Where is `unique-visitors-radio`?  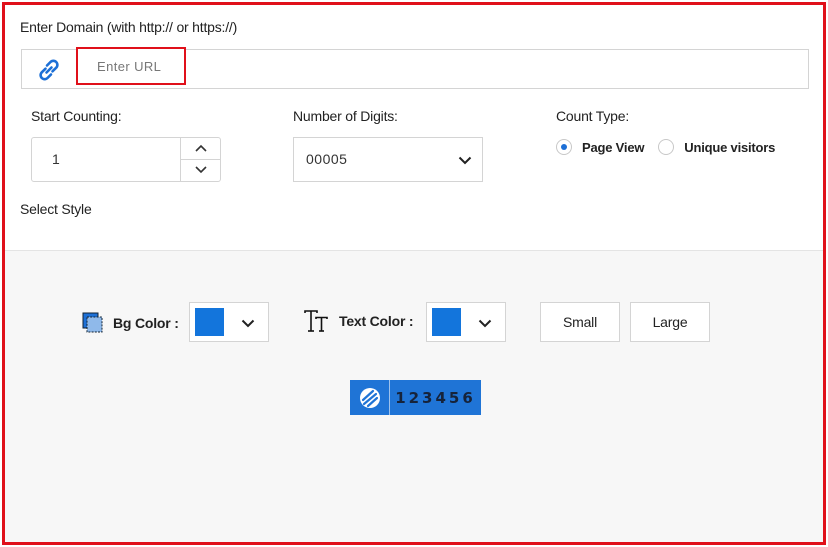
unique-visitors-radio is located at coordinates (666, 147).